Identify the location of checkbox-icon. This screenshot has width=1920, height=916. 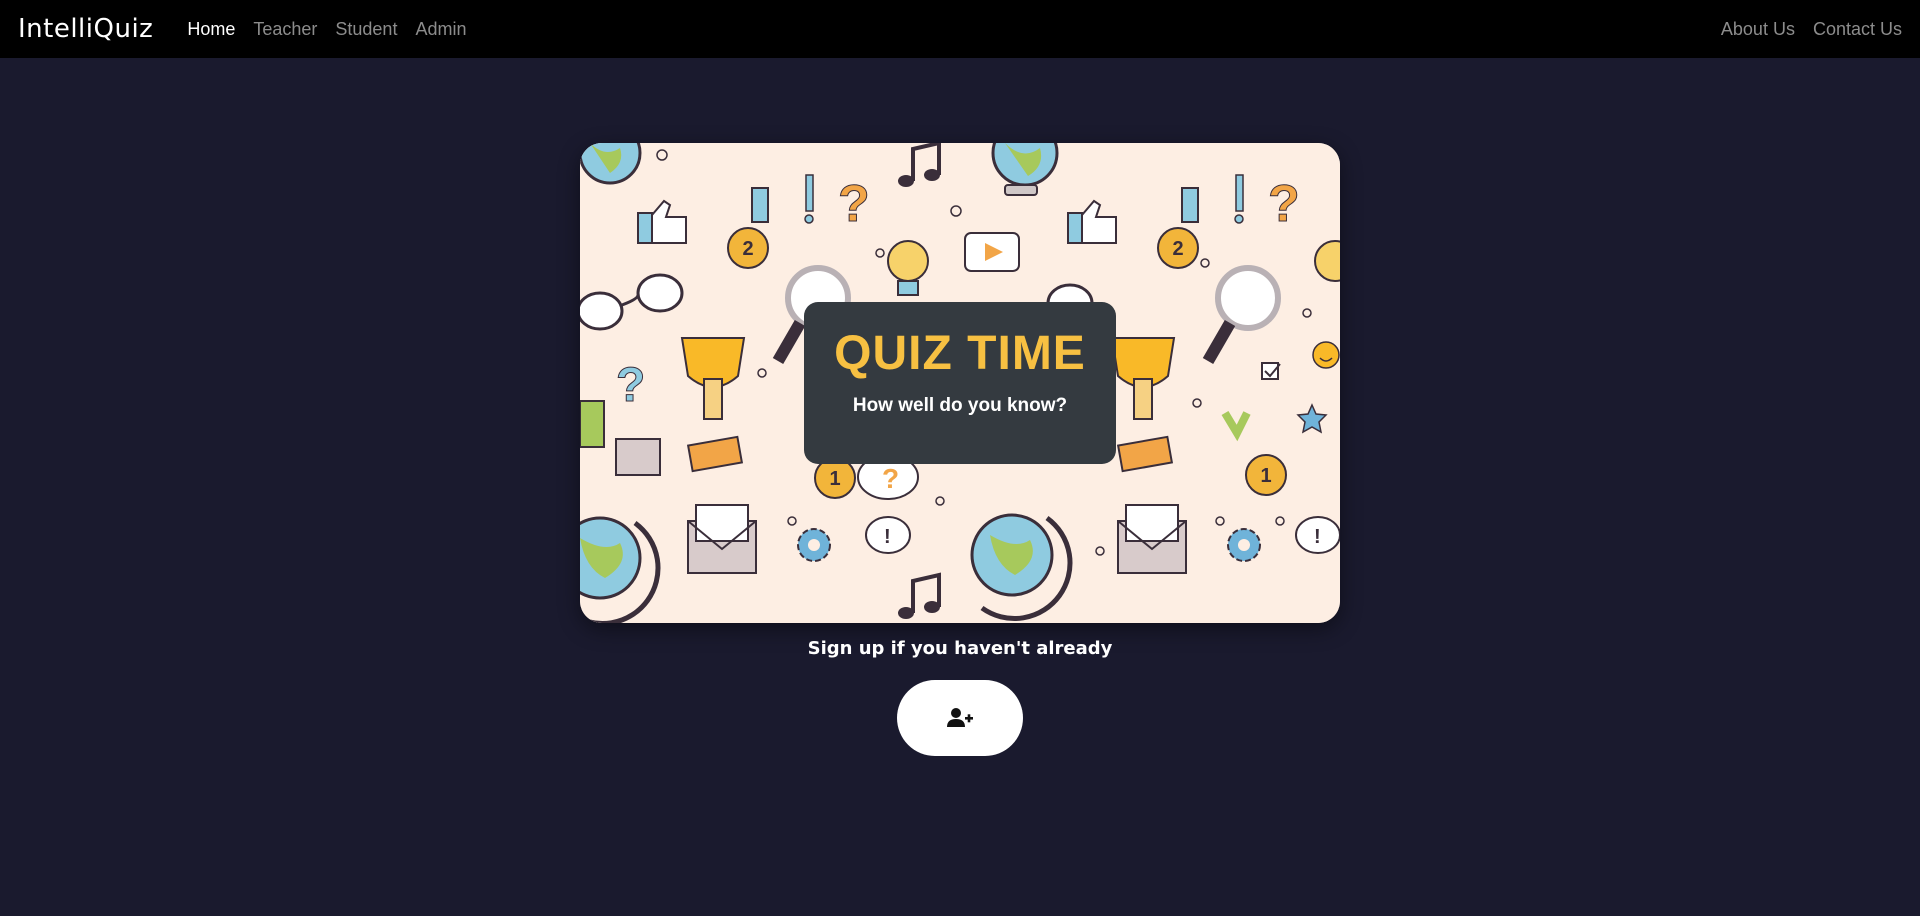
(1271, 371).